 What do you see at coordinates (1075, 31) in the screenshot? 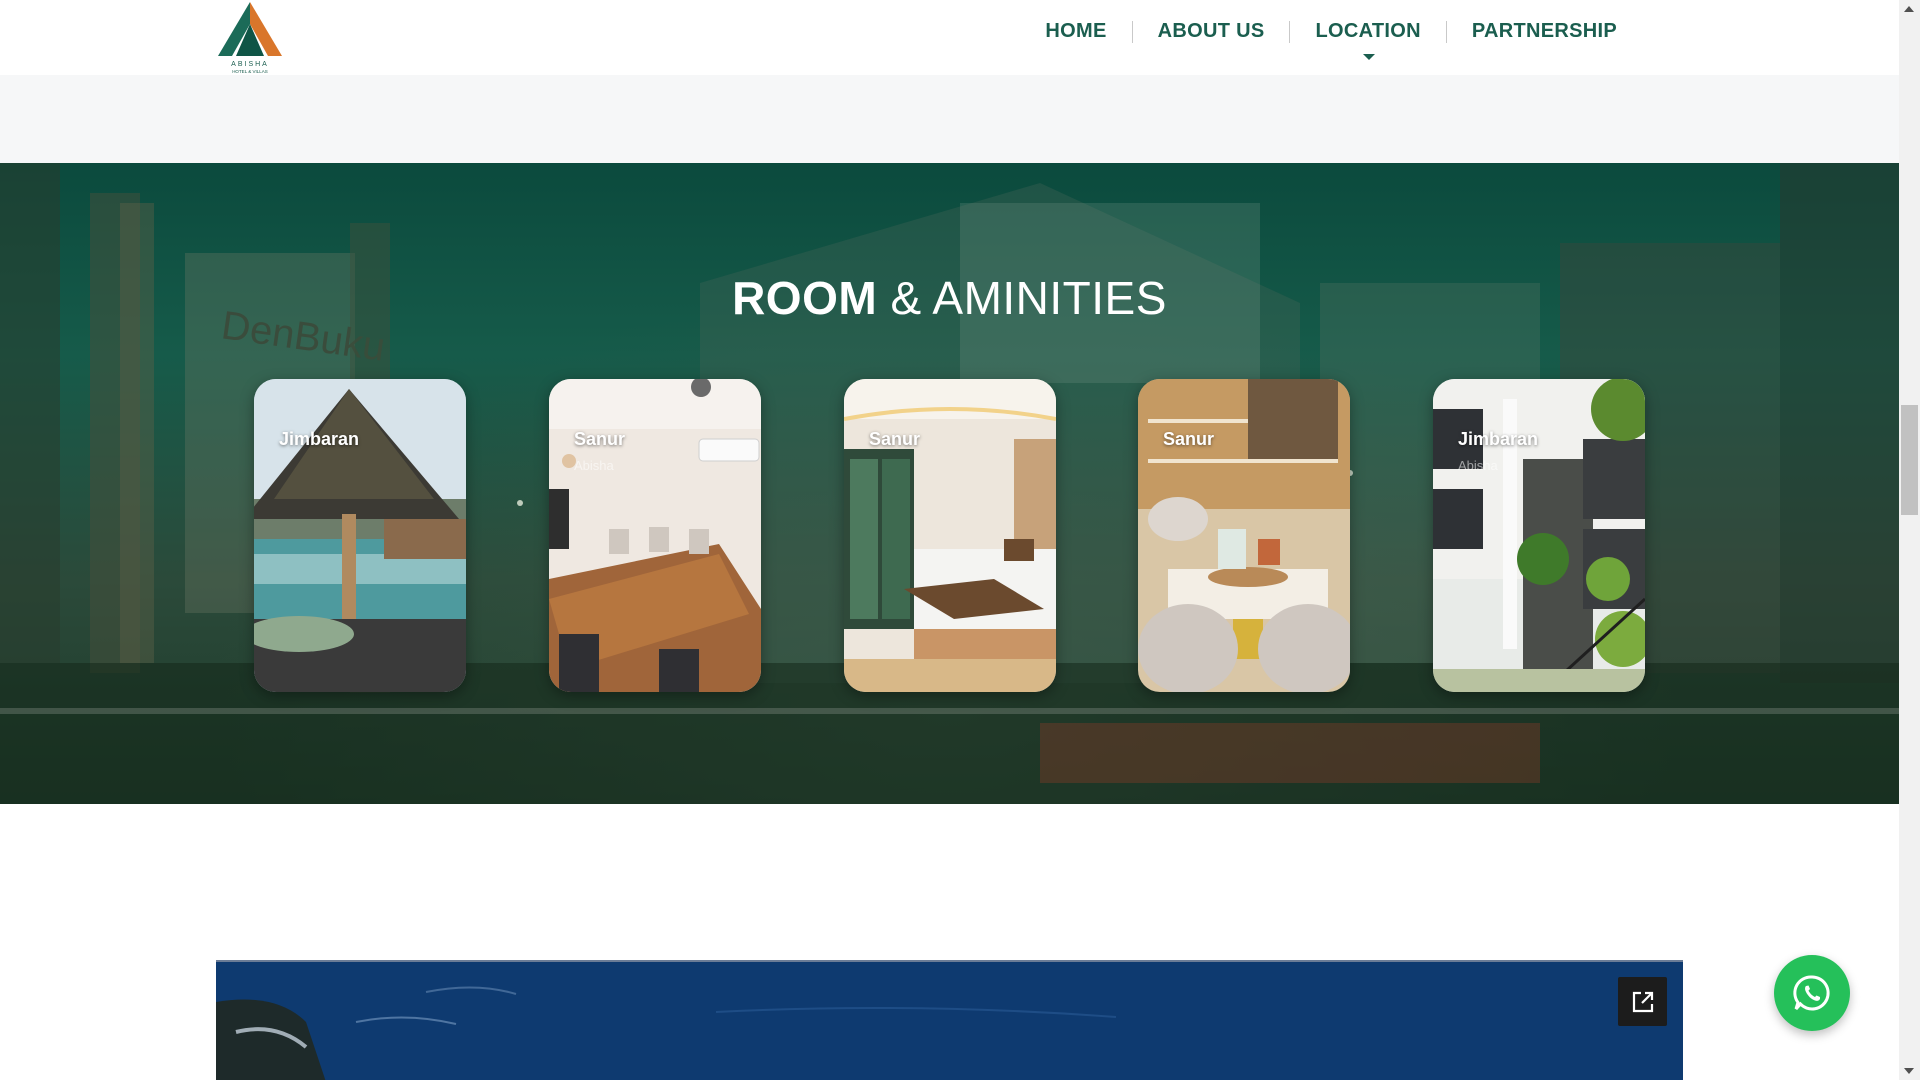
I see `nav-home: HOME` at bounding box center [1075, 31].